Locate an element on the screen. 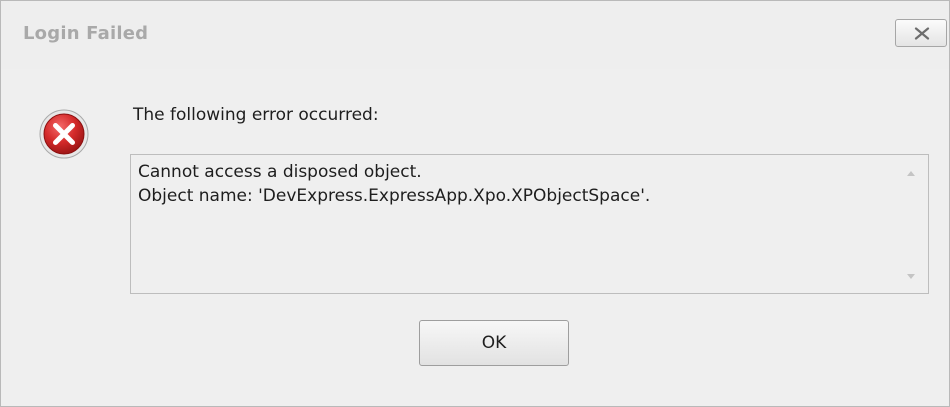 This screenshot has height=407, width=950. error-message: The following error occurred: is located at coordinates (256, 115).